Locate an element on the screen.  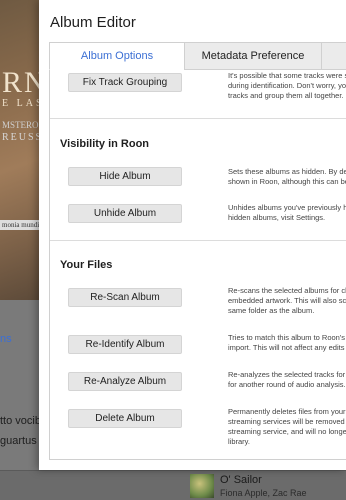
tab-metadata-preference: Metadata Preference is located at coordinates (253, 56).